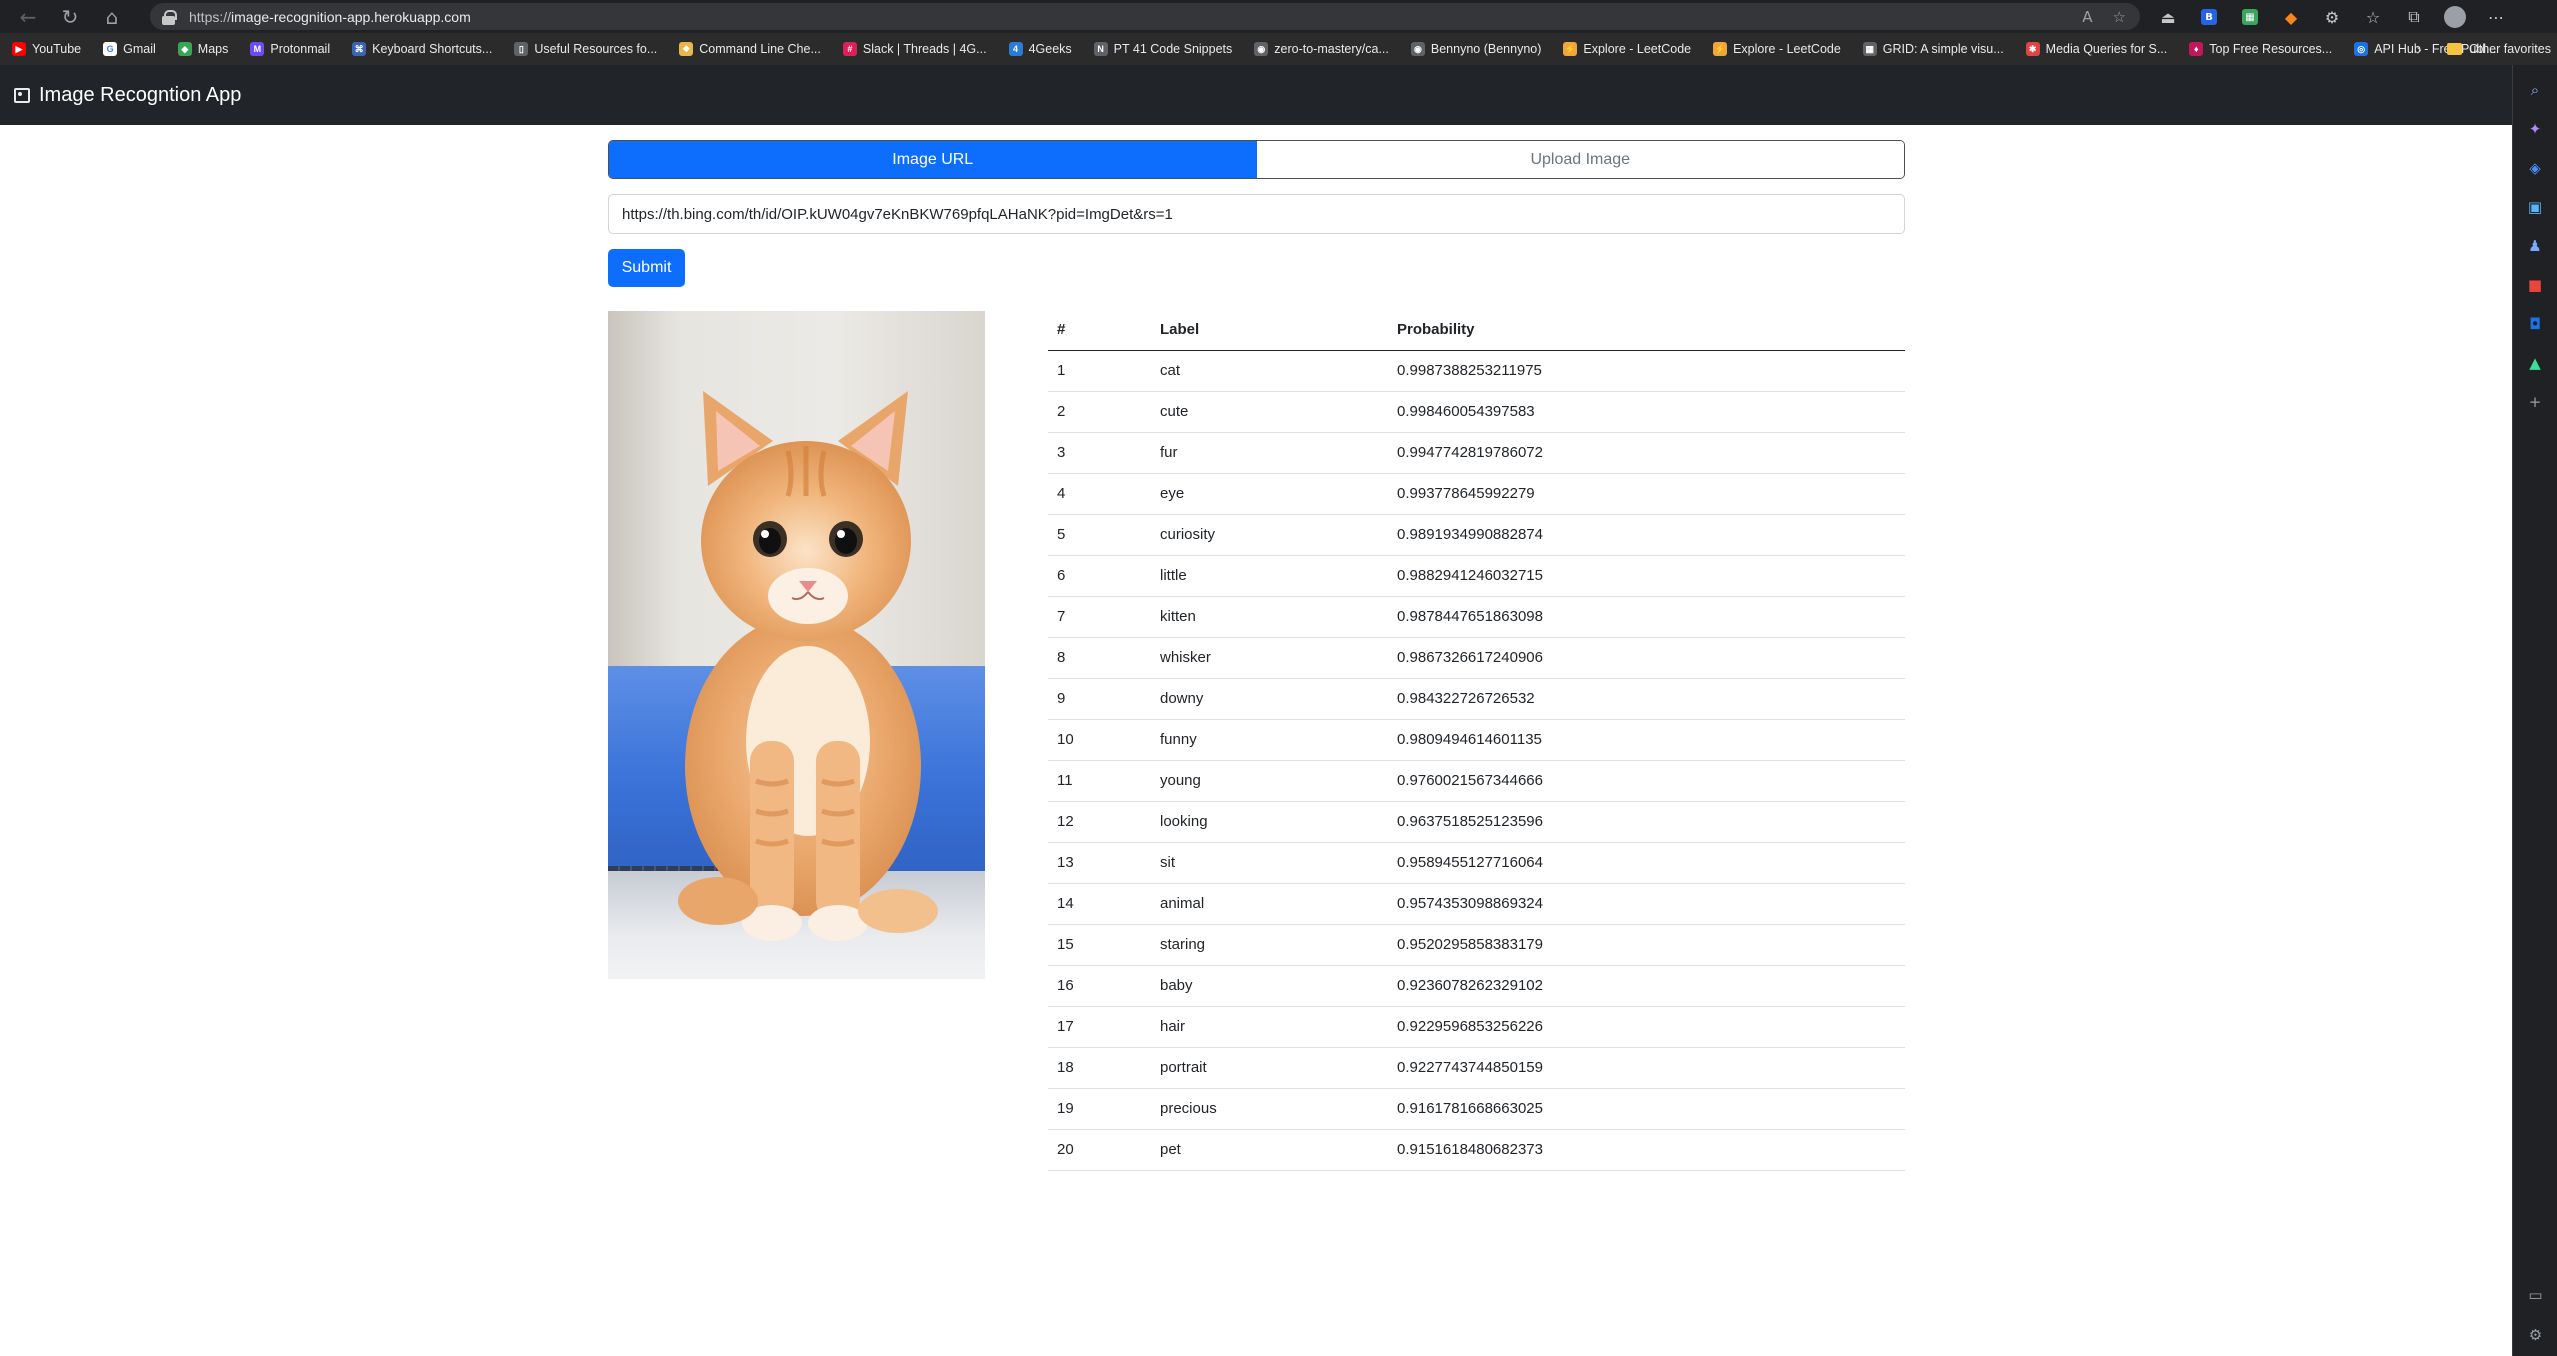 The height and width of the screenshot is (1356, 2557). Describe the element at coordinates (1099, 535) in the screenshot. I see `cell-rank: 5` at that location.